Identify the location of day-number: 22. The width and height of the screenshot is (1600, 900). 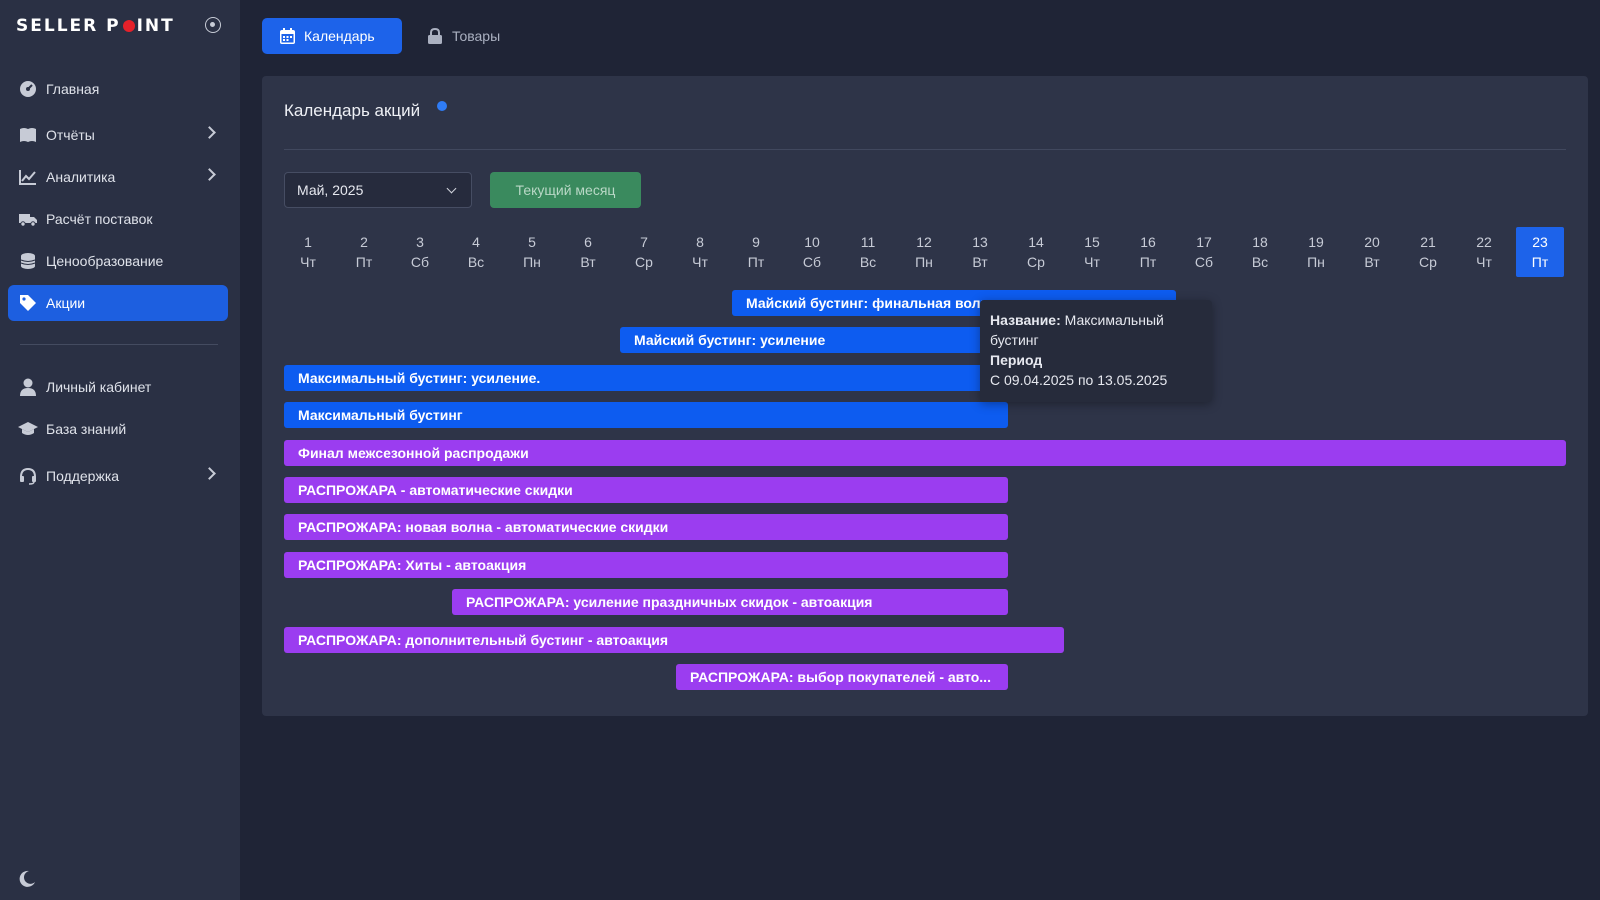
(1484, 242).